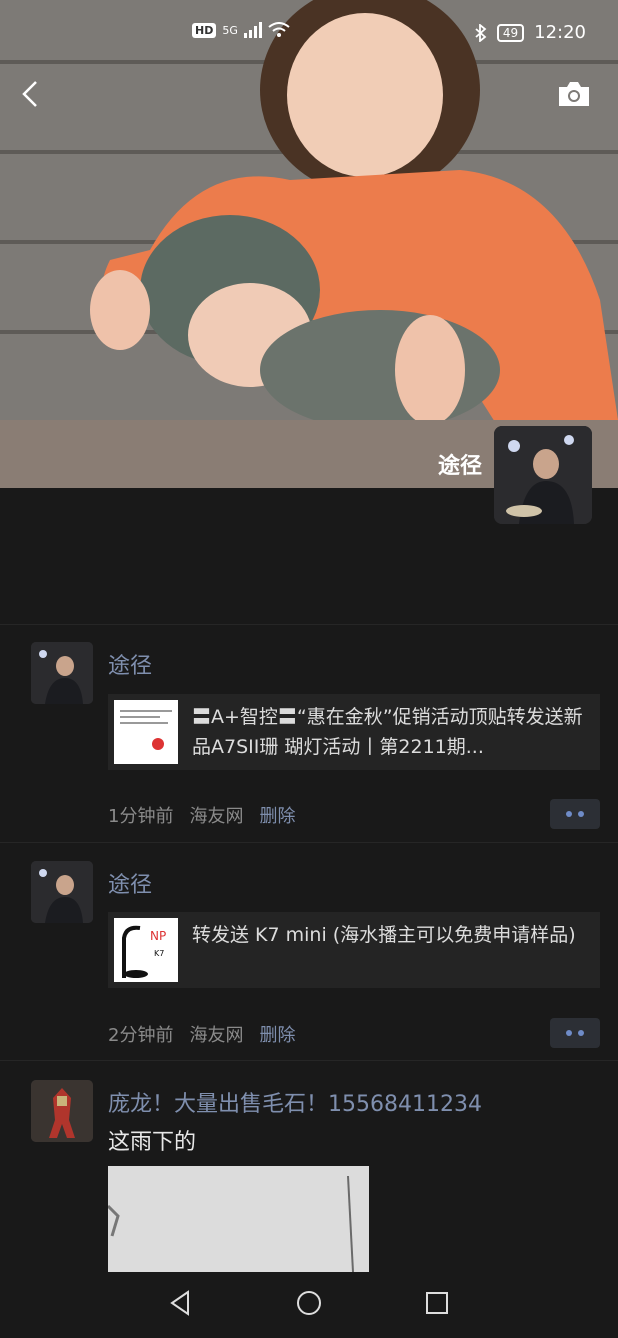 Image resolution: width=618 pixels, height=1338 pixels. I want to click on owner-name: 途径, so click(441, 464).